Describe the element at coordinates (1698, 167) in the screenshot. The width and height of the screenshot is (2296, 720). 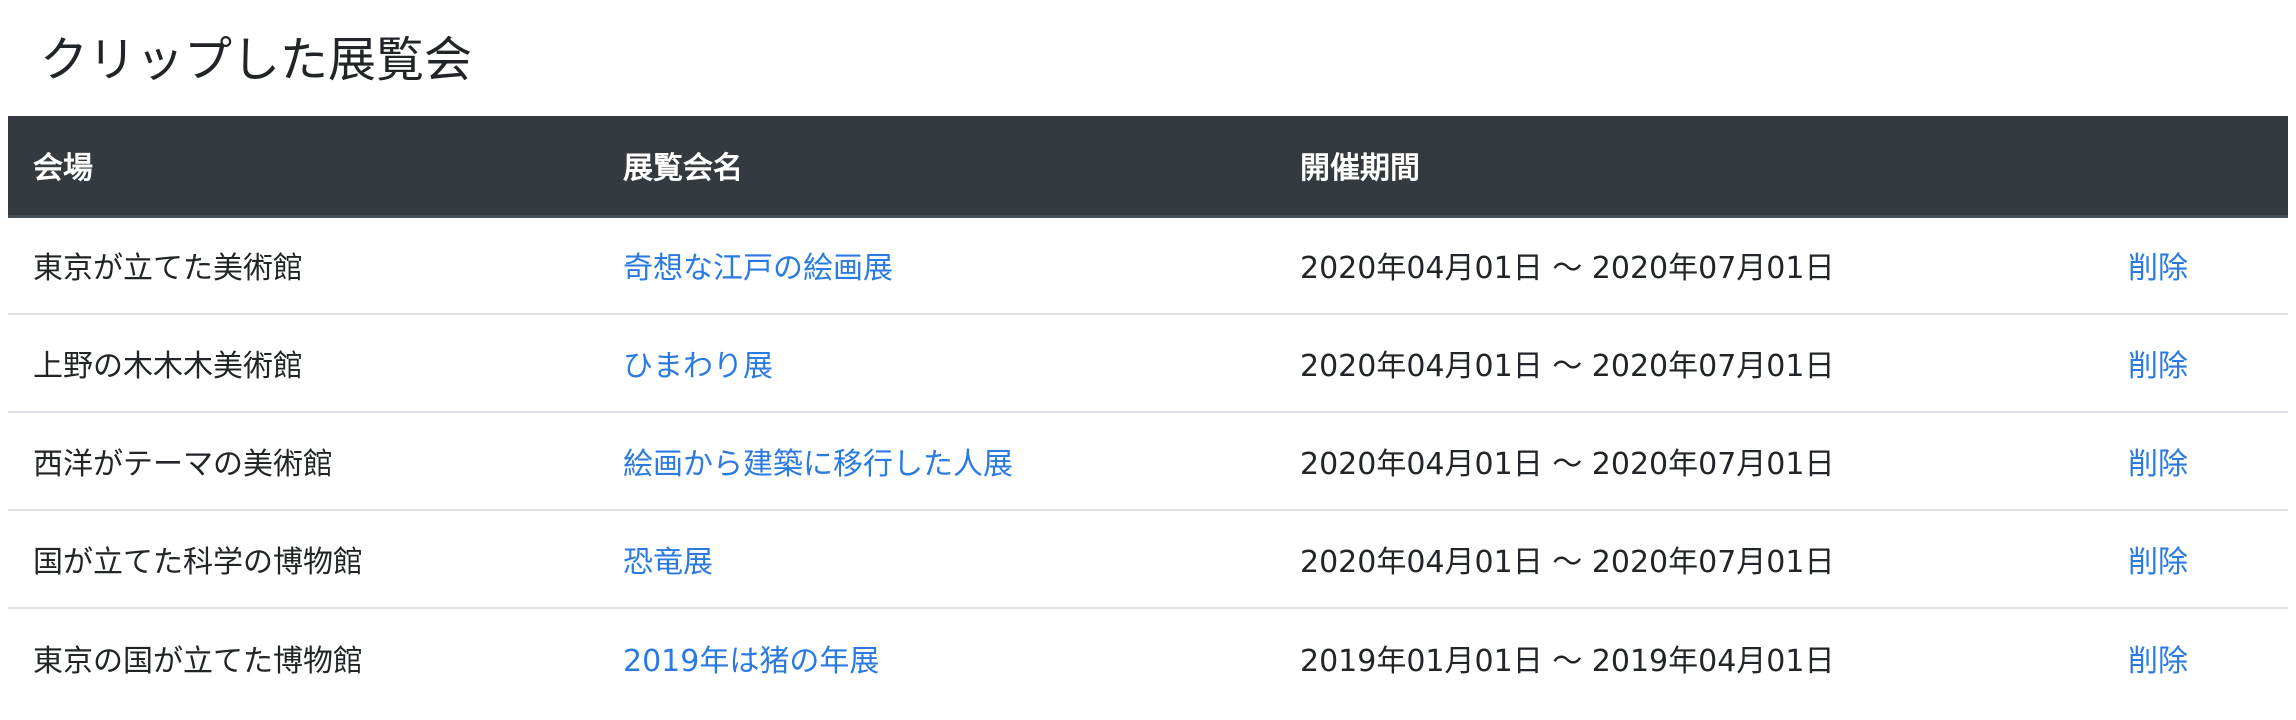
I see `column-header-period: 開催期間` at that location.